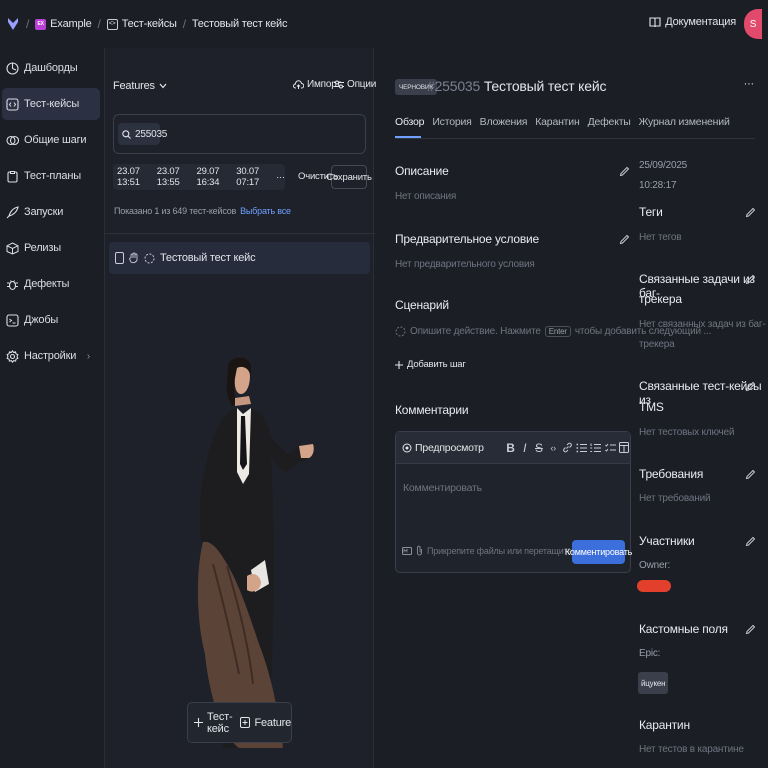  I want to click on search-chip: 255035, so click(142, 134).